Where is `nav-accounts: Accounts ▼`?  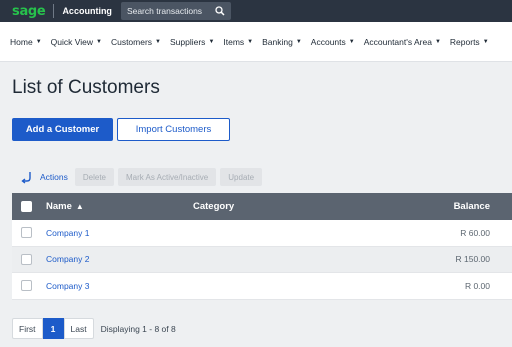 nav-accounts: Accounts ▼ is located at coordinates (333, 42).